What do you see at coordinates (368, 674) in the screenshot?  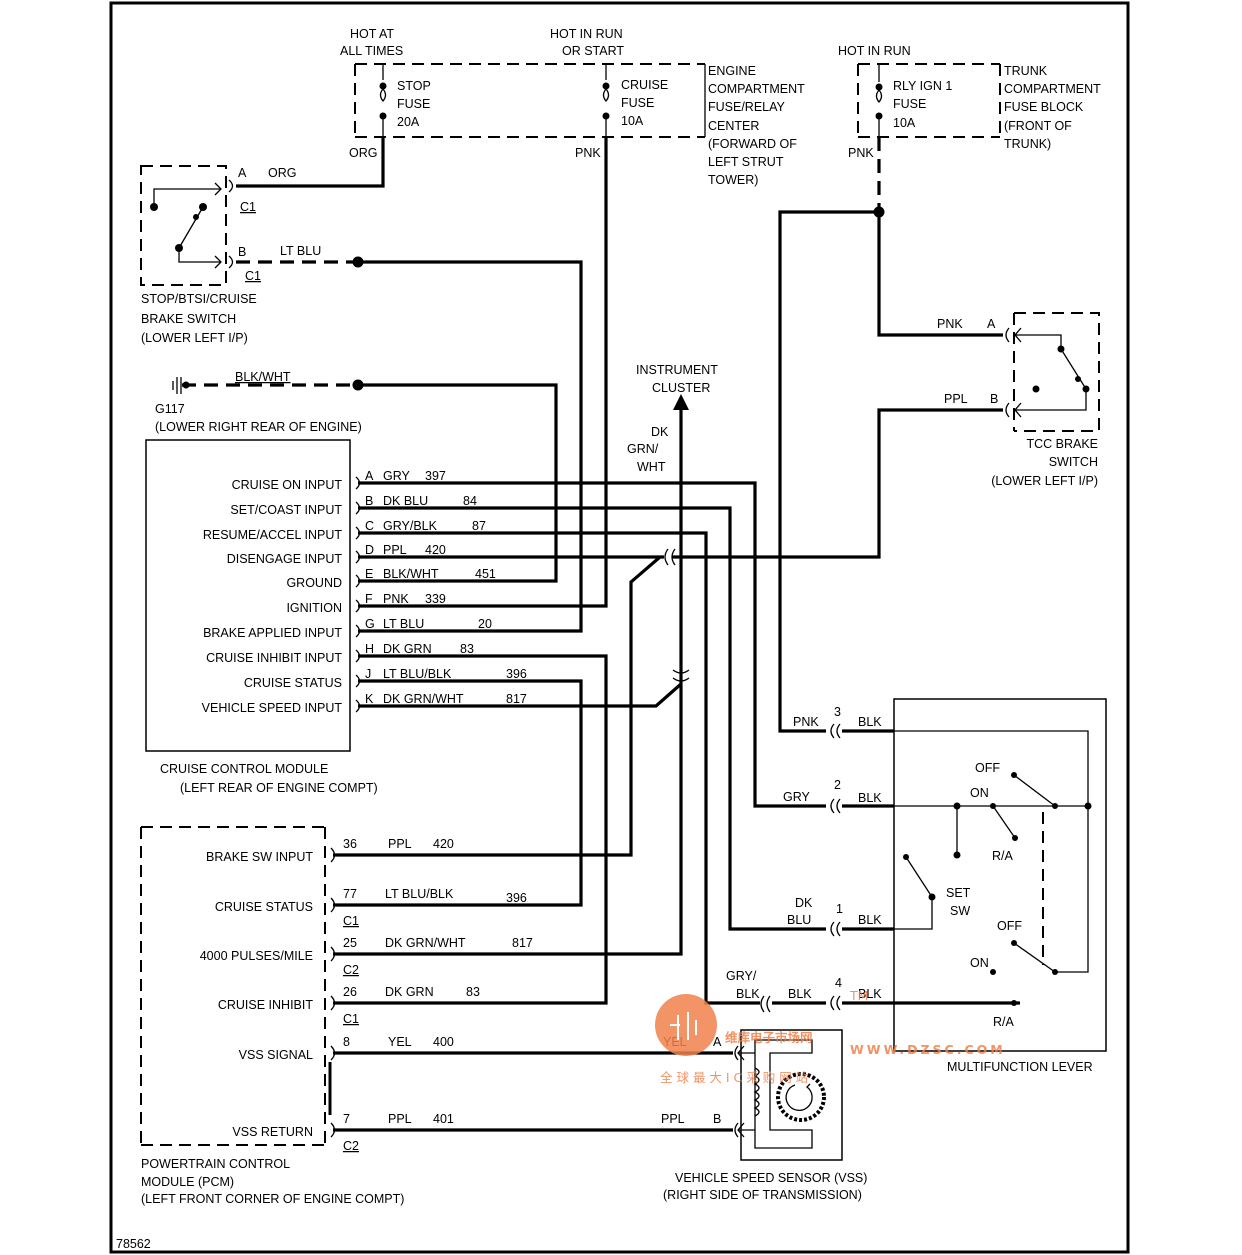 I see `pin-letter: J` at bounding box center [368, 674].